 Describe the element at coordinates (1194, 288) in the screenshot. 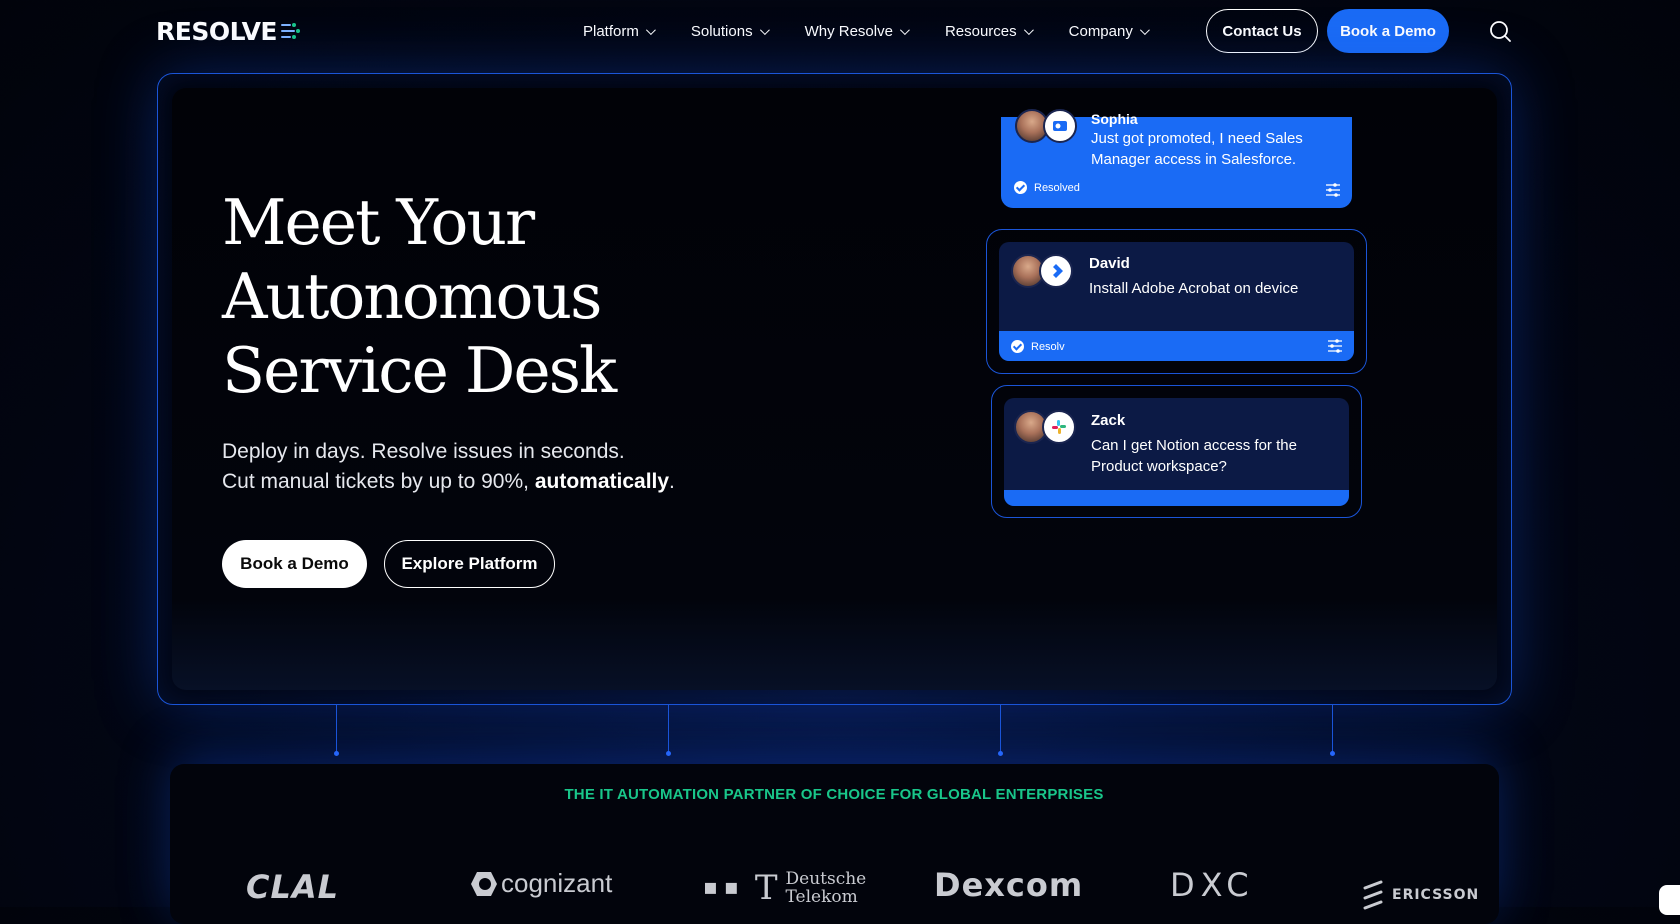

I see `chat-message: Install Adobe Acrobat on device` at that location.